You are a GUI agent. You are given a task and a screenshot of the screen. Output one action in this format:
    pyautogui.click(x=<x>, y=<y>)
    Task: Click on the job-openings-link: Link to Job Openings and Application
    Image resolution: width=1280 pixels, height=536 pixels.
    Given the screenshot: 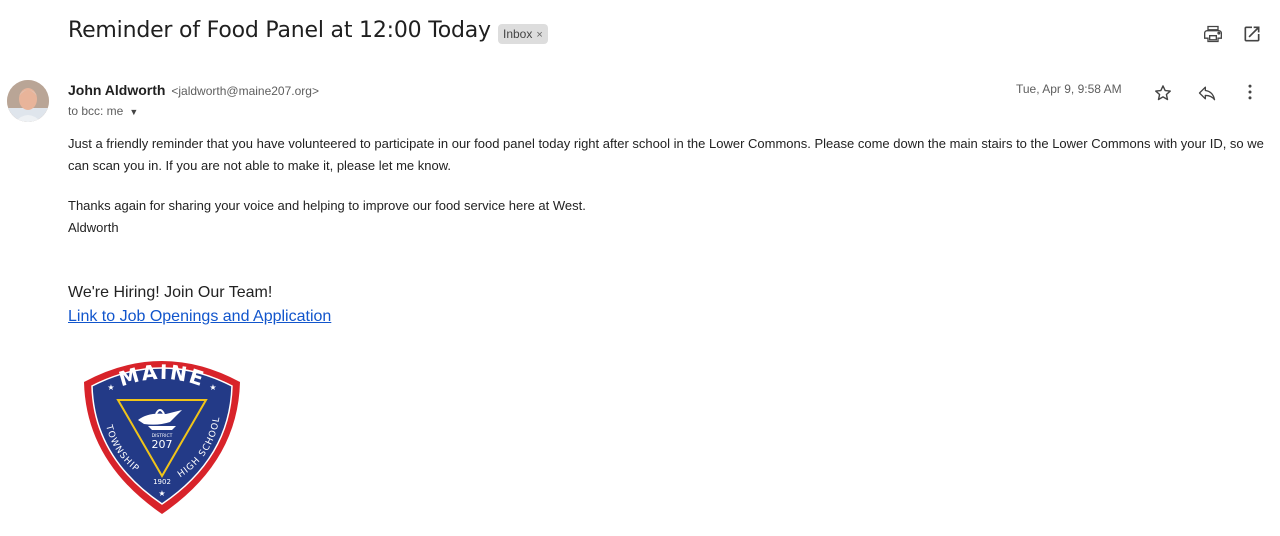 What is the action you would take?
    pyautogui.click(x=199, y=317)
    